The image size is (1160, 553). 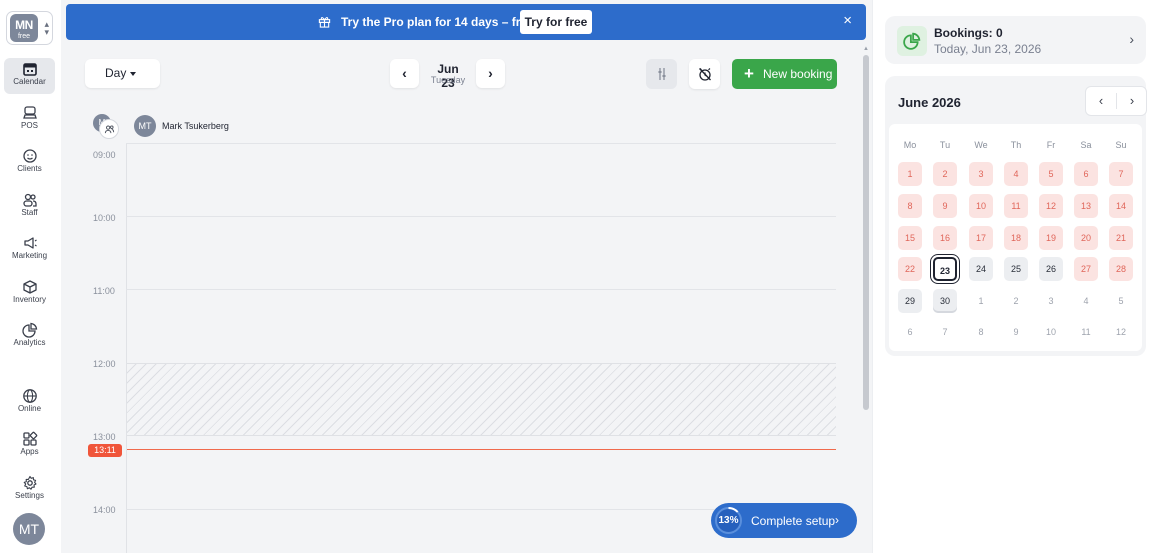 I want to click on hour-label: 14:00, so click(x=104, y=510).